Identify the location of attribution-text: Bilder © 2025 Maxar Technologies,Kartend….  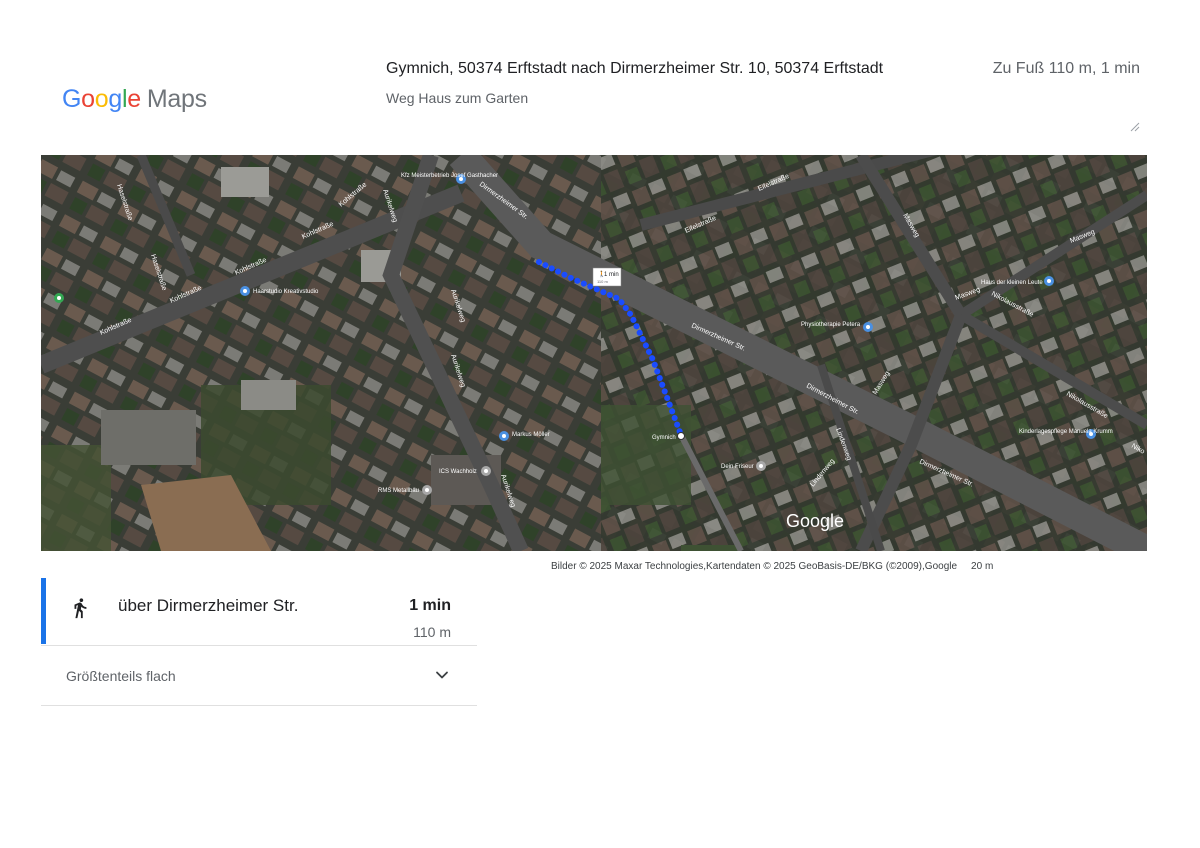
(754, 566).